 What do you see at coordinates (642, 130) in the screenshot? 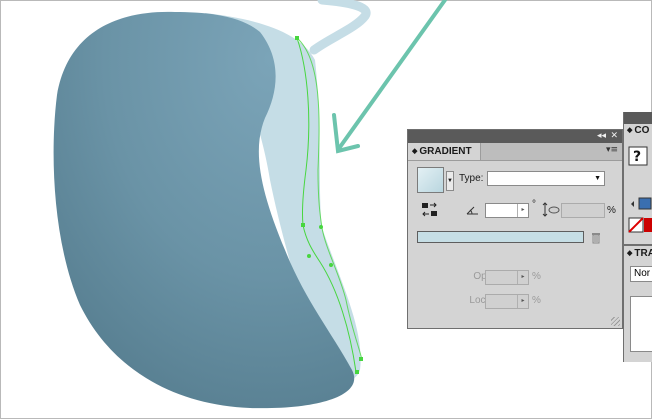
I see `tab-color-label: CO` at bounding box center [642, 130].